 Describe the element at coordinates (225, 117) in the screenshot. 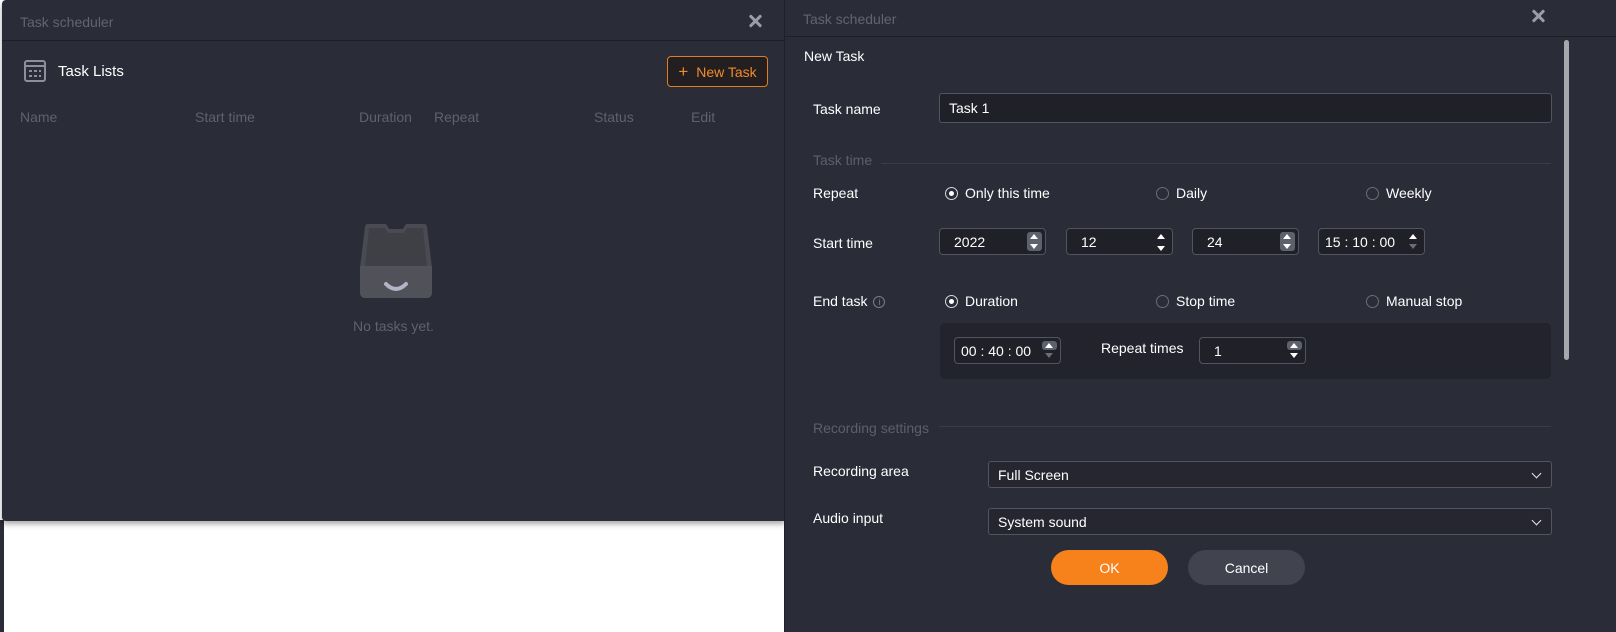

I see `column-header-start-time: Start time` at that location.